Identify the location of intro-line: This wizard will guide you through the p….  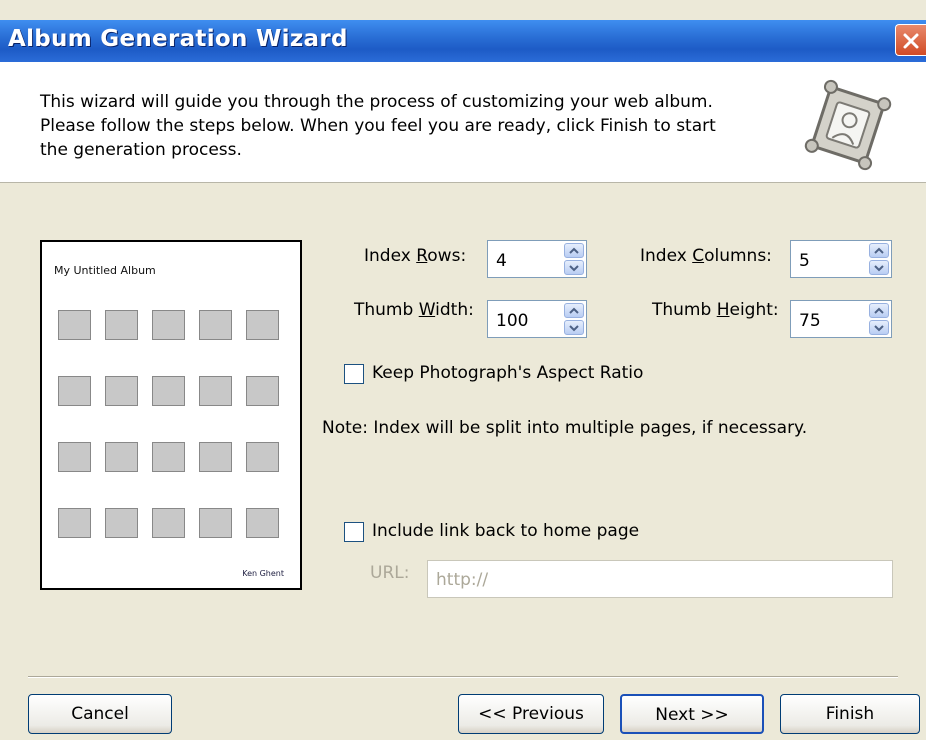
(376, 102).